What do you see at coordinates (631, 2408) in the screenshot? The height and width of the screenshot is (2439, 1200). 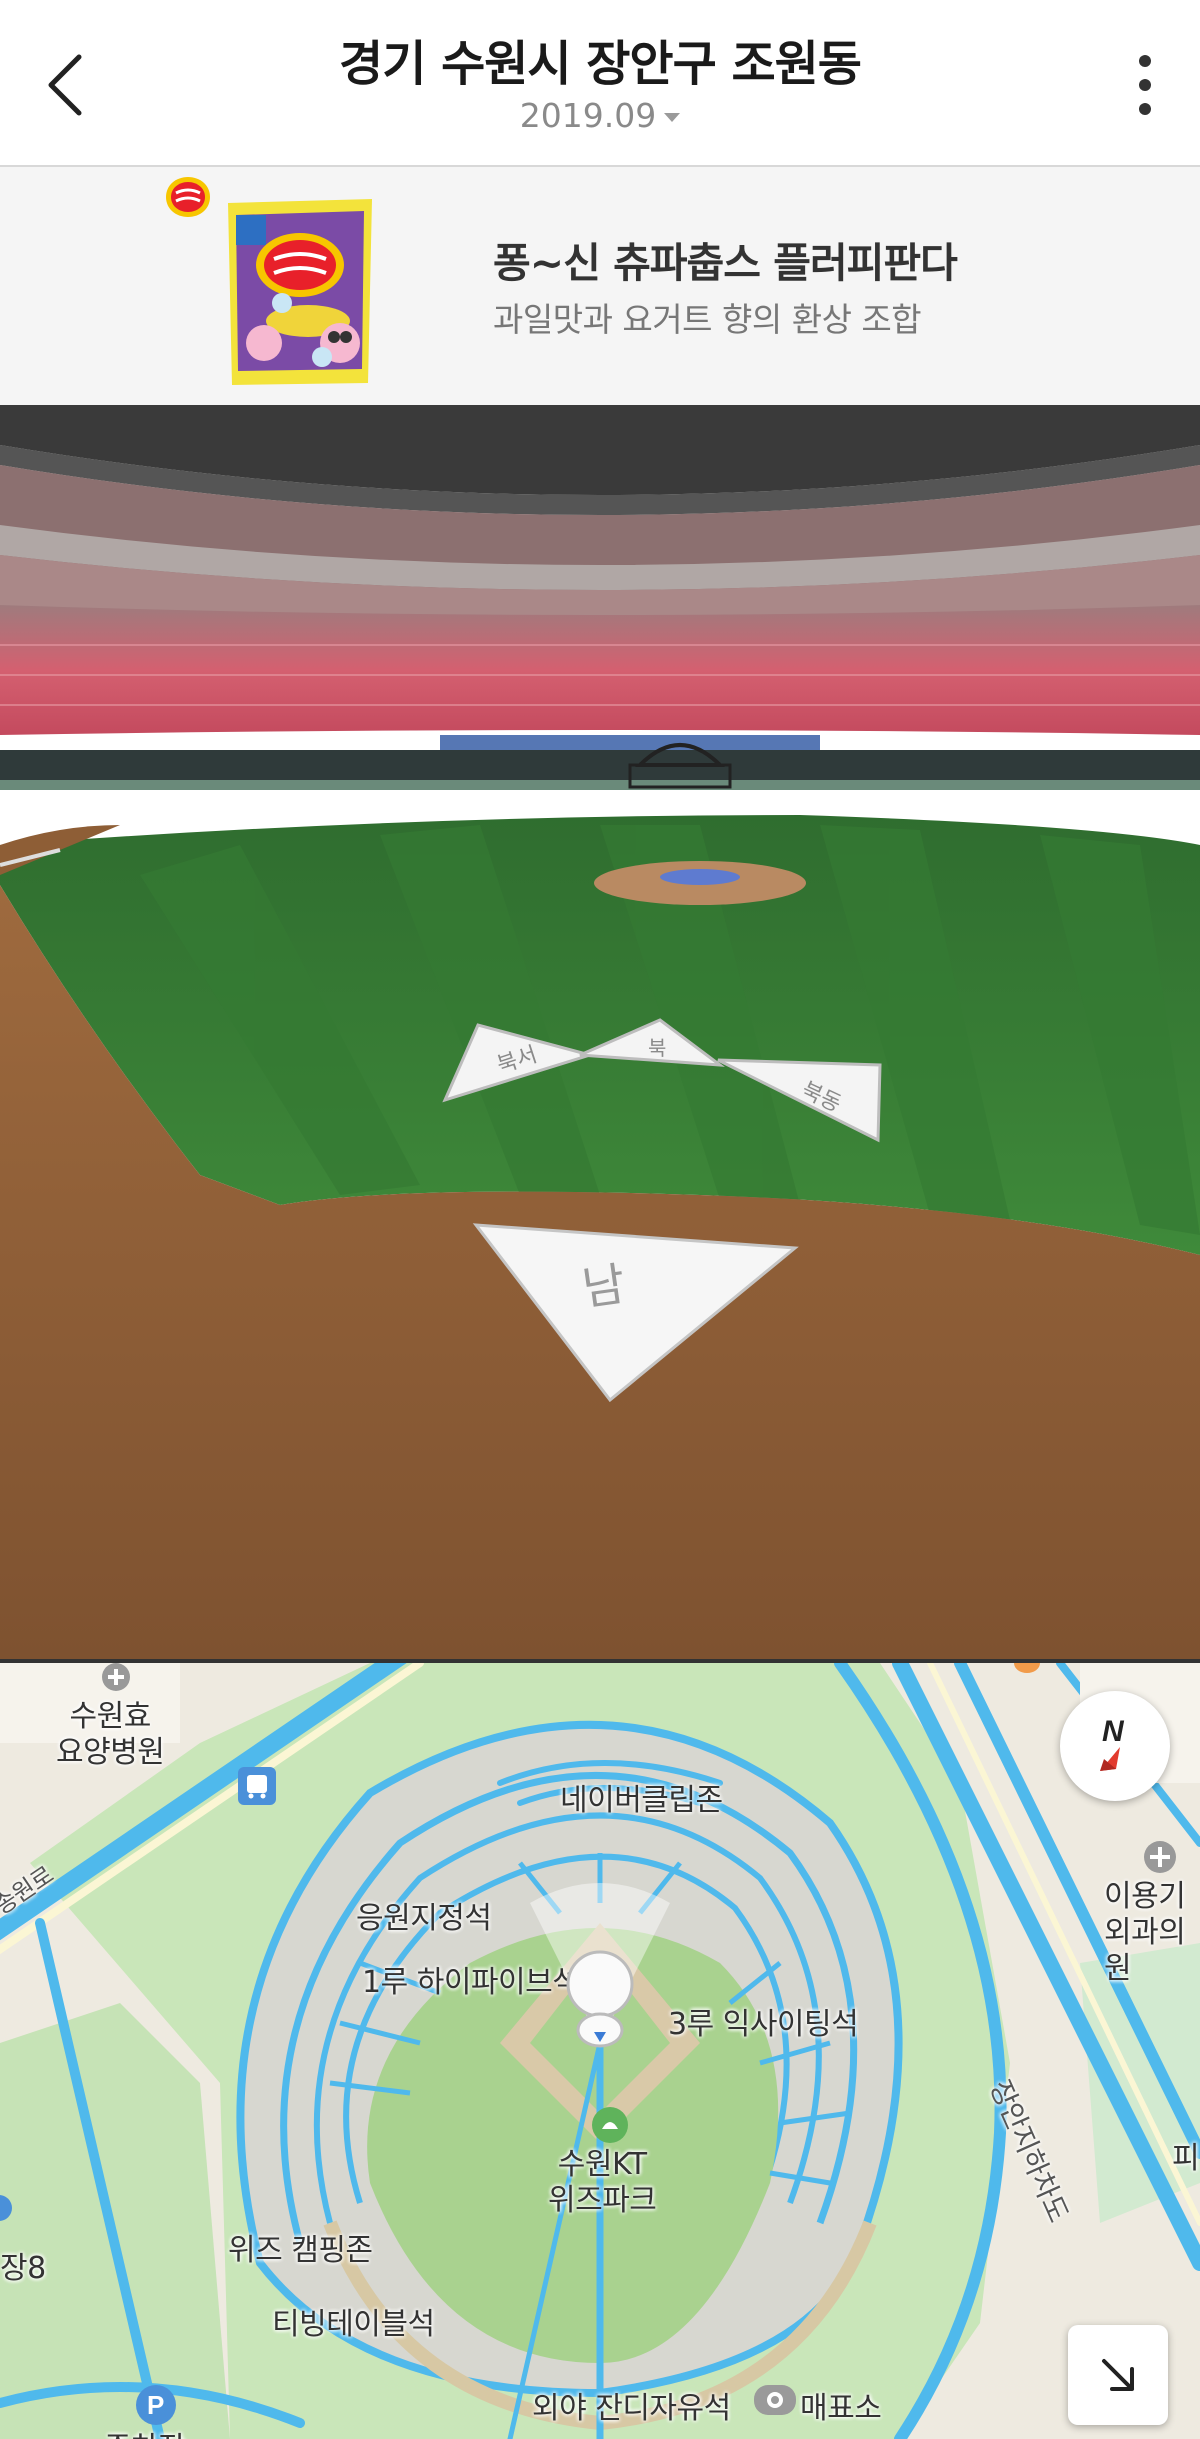 I see `map-label-outfield-grass: 외야 잔디자유석` at bounding box center [631, 2408].